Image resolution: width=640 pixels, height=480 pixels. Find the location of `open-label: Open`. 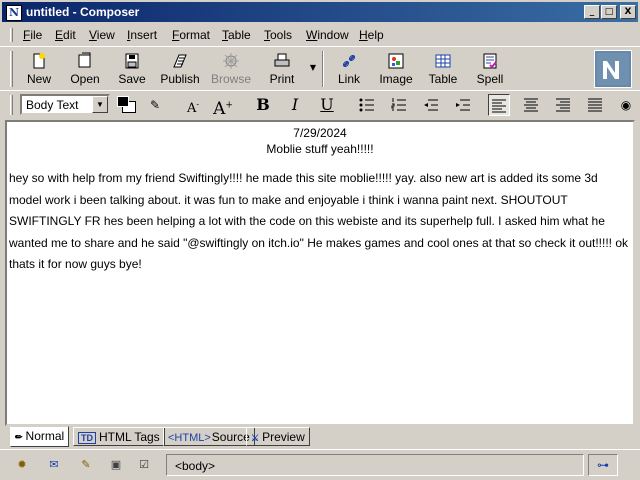

open-label: Open is located at coordinates (85, 79).